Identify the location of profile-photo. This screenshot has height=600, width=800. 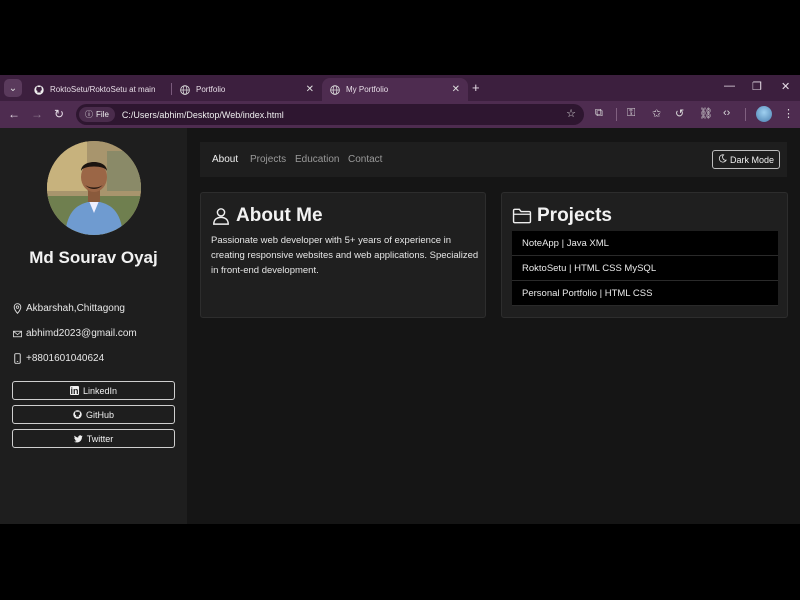
(94, 188).